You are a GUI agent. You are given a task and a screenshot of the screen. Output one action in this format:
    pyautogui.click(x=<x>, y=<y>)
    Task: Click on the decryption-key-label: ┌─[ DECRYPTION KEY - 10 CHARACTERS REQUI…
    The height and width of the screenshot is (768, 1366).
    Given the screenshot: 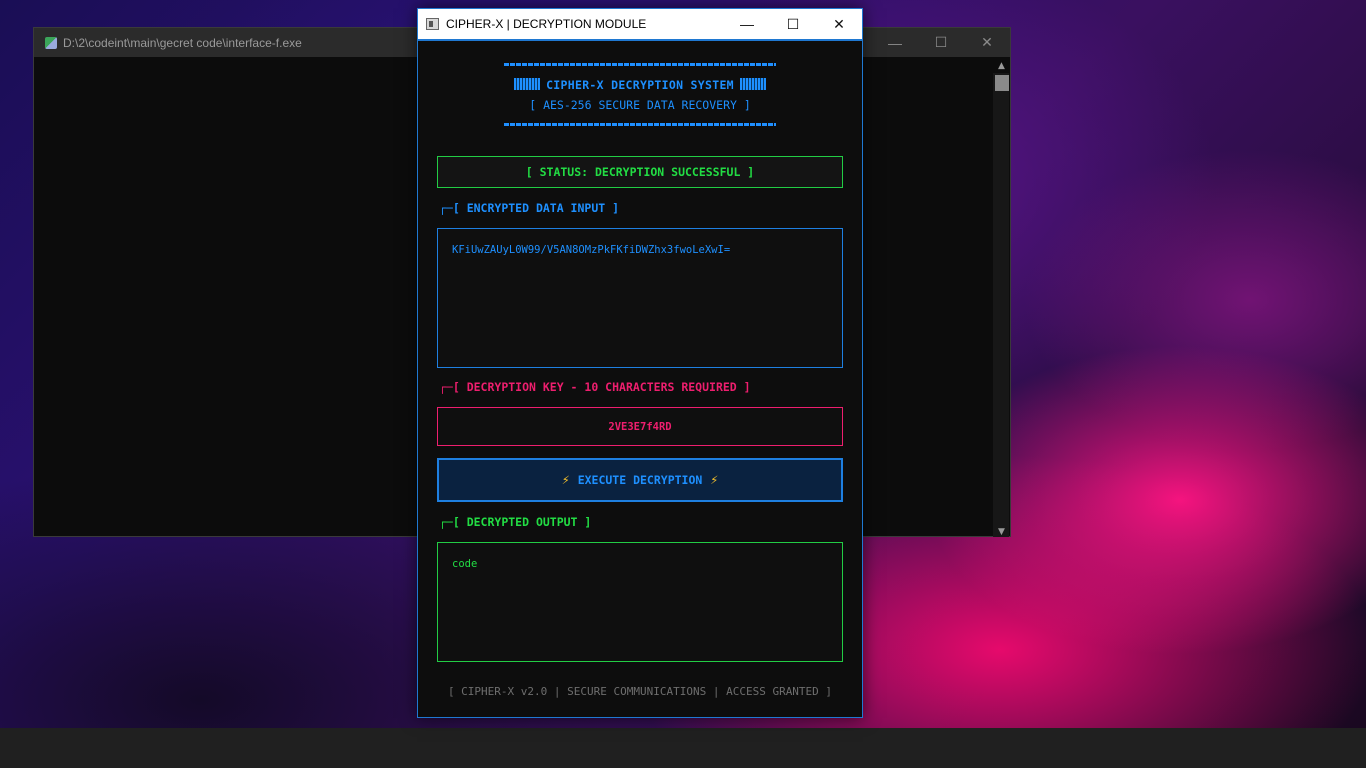 What is the action you would take?
    pyautogui.click(x=595, y=387)
    